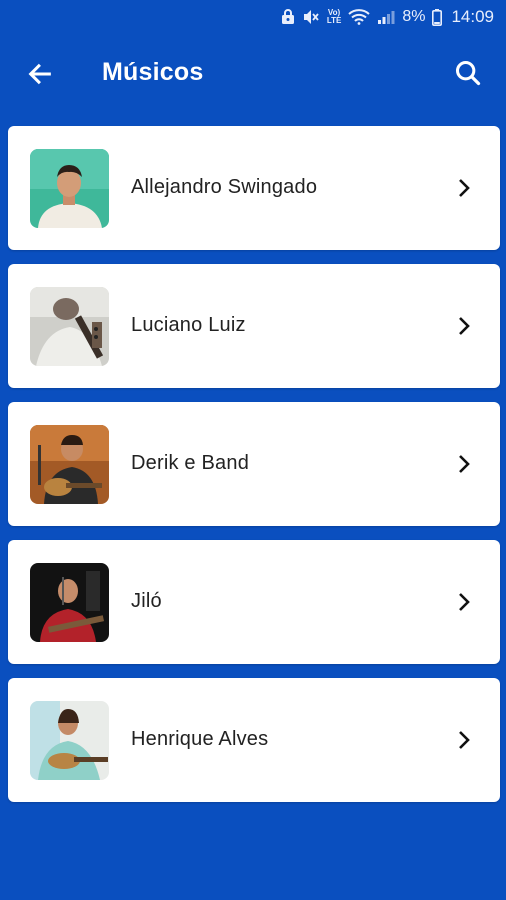 This screenshot has height=900, width=506. Describe the element at coordinates (224, 187) in the screenshot. I see `musician-name: Allejandro Swingado` at that location.